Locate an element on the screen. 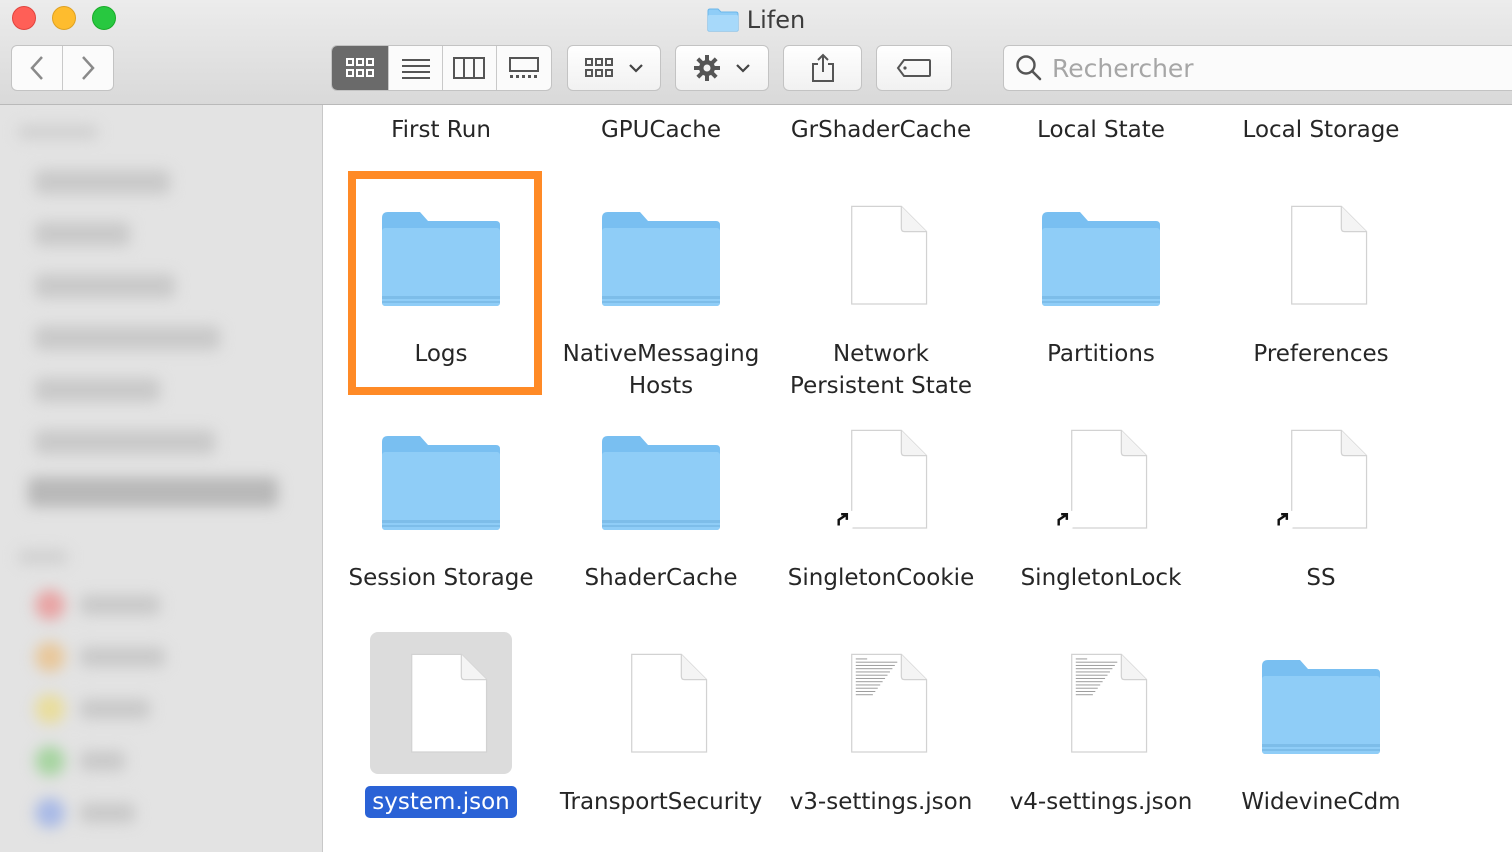 Image resolution: width=1512 pixels, height=852 pixels. file-name-line: SS is located at coordinates (1321, 578).